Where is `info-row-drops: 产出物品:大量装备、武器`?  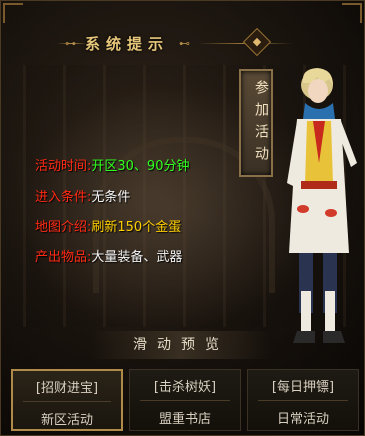 info-row-drops: 产出物品:大量装备、武器 is located at coordinates (108, 258).